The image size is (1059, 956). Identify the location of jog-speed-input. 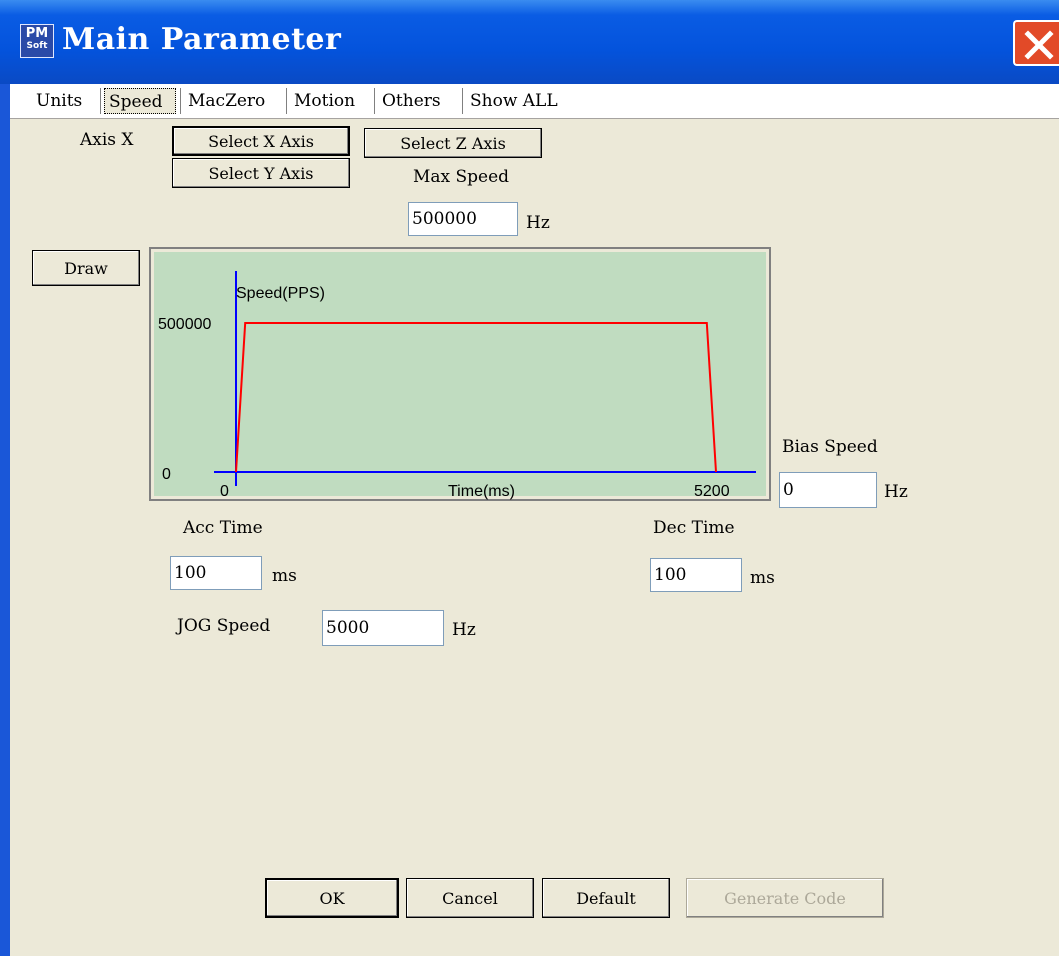
(383, 628).